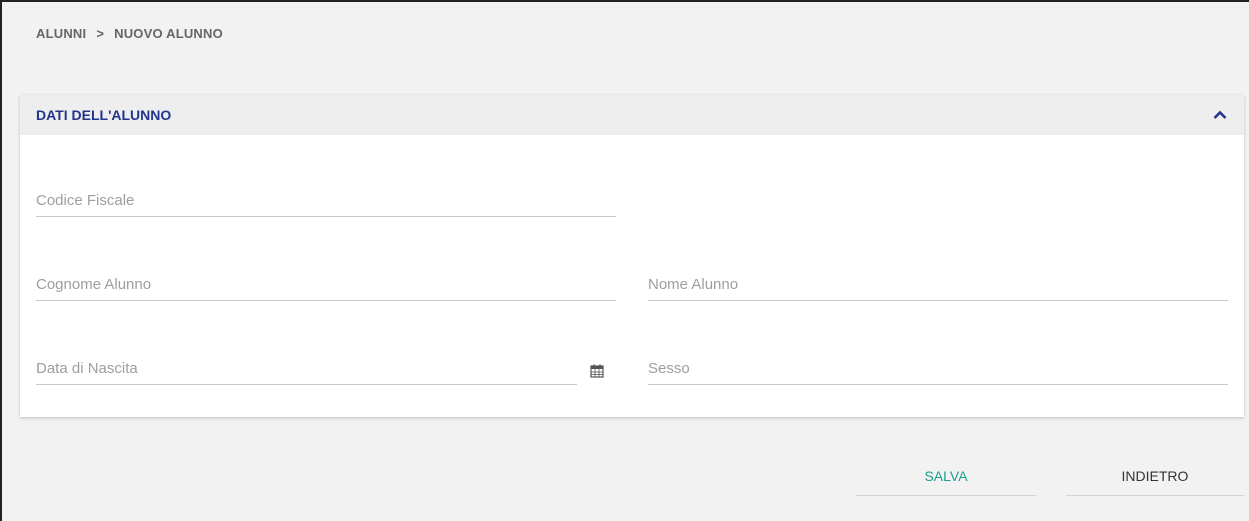  What do you see at coordinates (632, 115) in the screenshot?
I see `panel-header: DATI DELL'ALUNNO` at bounding box center [632, 115].